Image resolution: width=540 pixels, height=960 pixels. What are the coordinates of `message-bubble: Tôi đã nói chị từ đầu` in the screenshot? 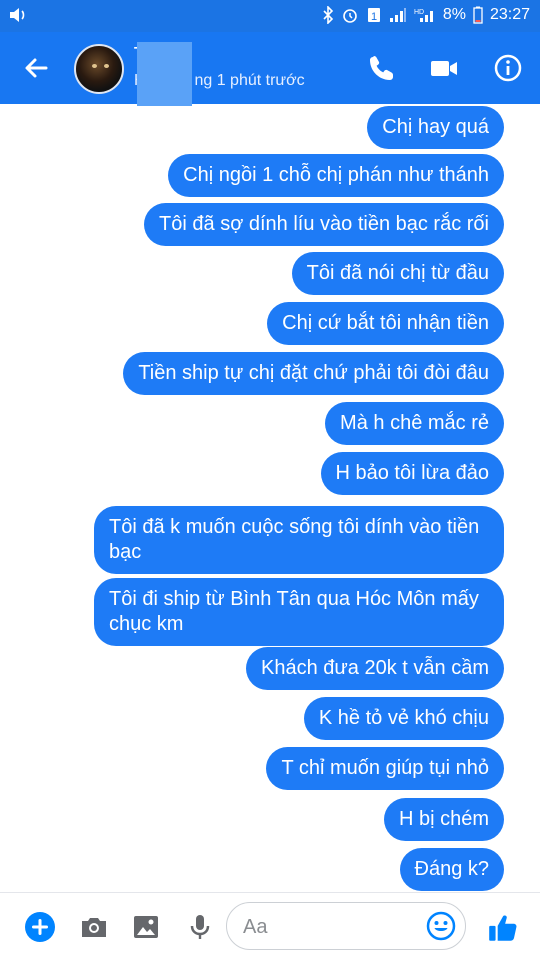 It's located at (397, 273).